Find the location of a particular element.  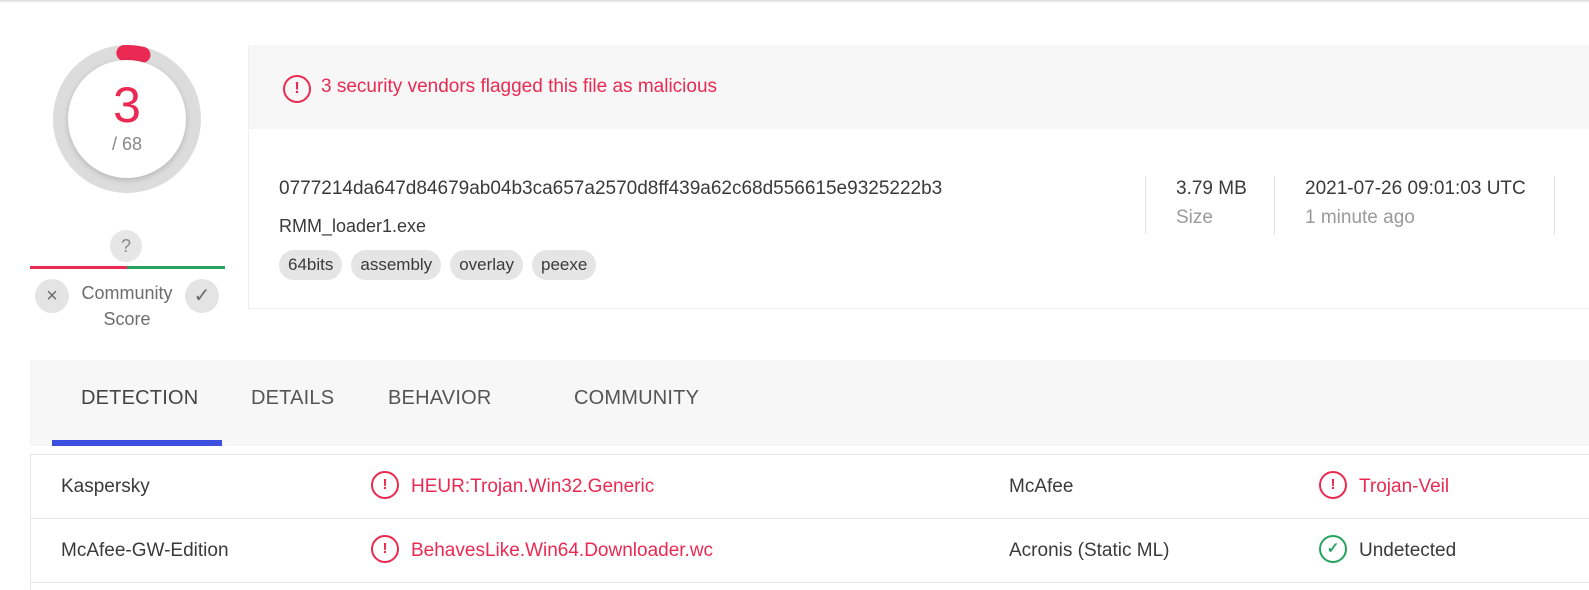

tab-details: DETAILS is located at coordinates (292, 398).